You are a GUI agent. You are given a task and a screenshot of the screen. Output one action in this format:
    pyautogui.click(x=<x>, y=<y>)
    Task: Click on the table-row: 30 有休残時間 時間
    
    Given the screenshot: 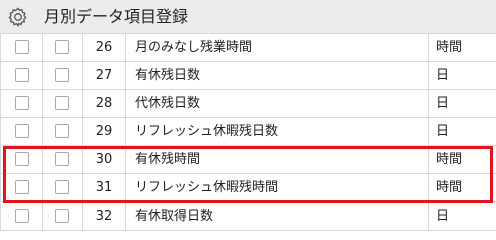 What is the action you would take?
    pyautogui.click(x=248, y=160)
    